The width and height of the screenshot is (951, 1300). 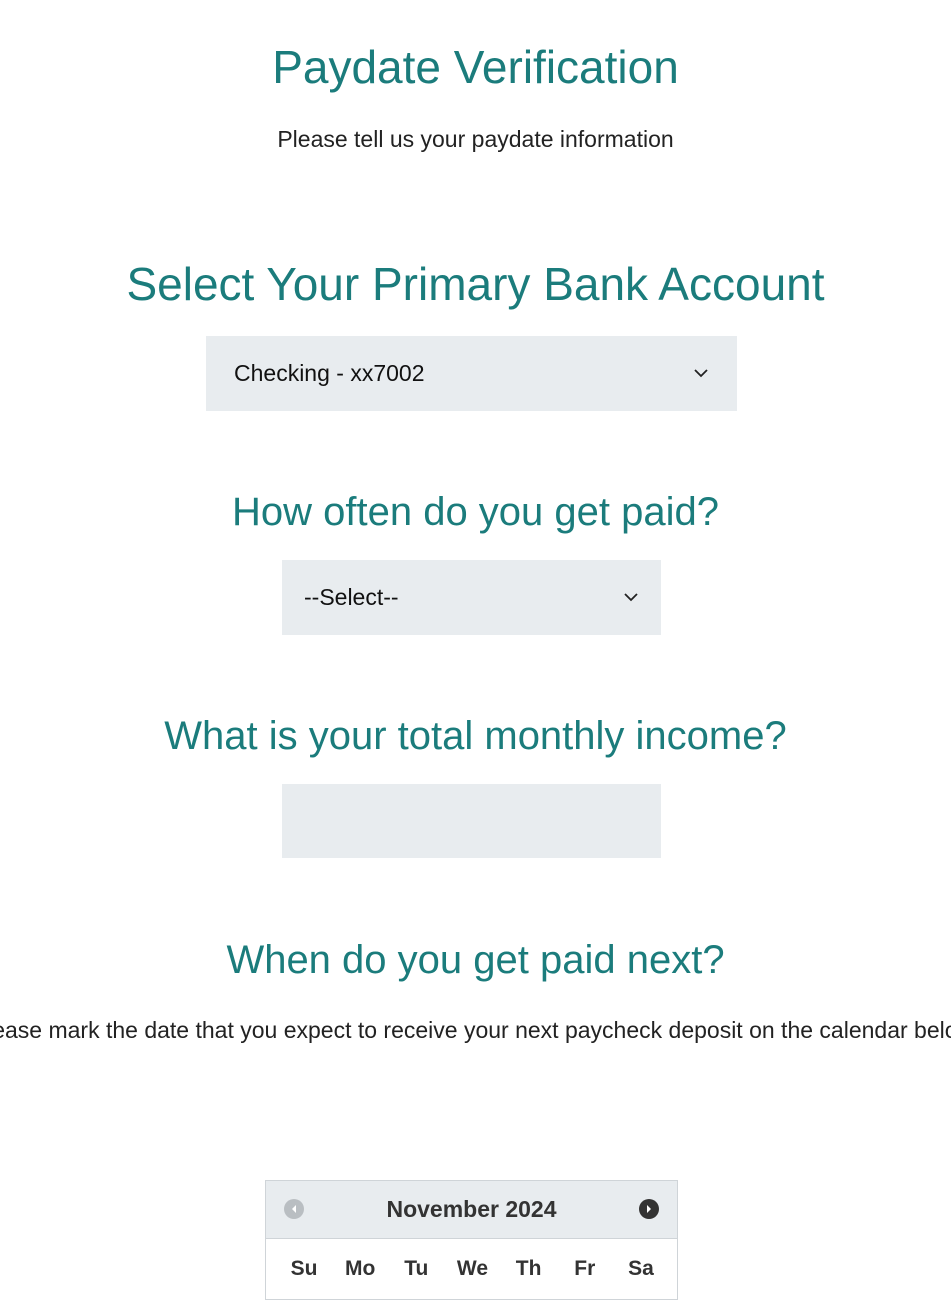 I want to click on bank-account-selected-value: Checking - xx7002, so click(x=329, y=373).